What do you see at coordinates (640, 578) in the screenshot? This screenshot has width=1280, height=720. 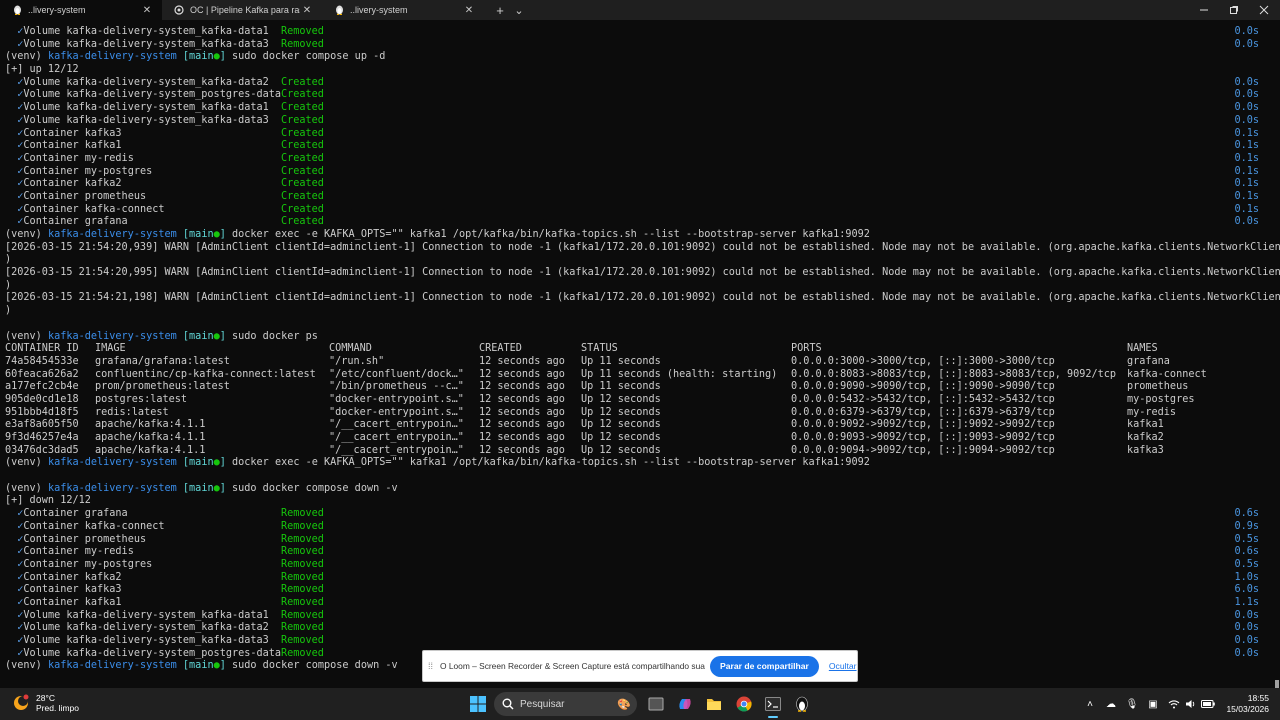 I see `status-line: ✓Container kafka2 Removed 1.0s` at bounding box center [640, 578].